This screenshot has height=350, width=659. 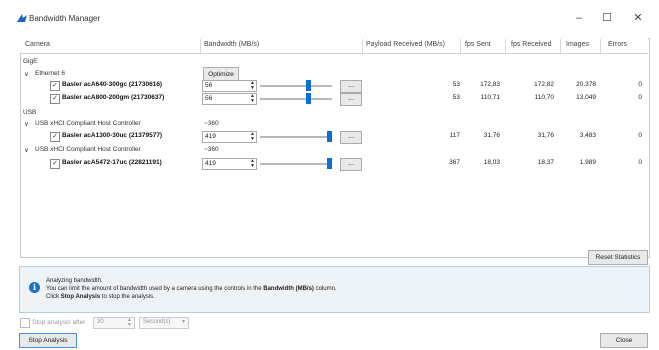 What do you see at coordinates (114, 323) in the screenshot?
I see `stop-after-spinbox: 30 ▲ ▼` at bounding box center [114, 323].